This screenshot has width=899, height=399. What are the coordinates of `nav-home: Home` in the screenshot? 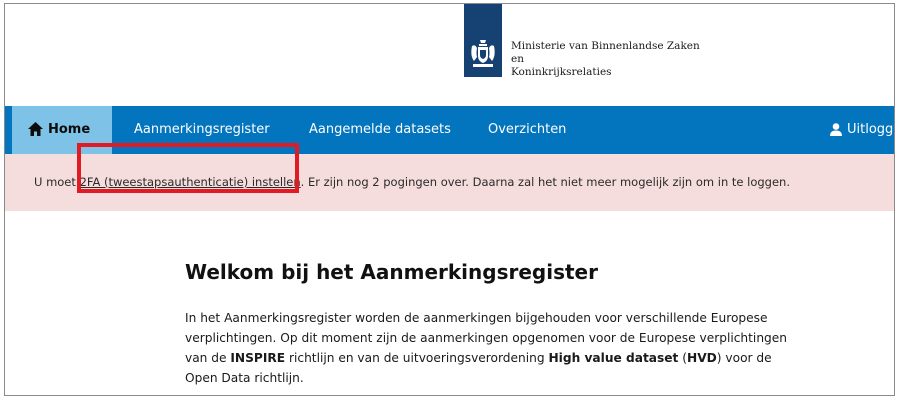 It's located at (62, 130).